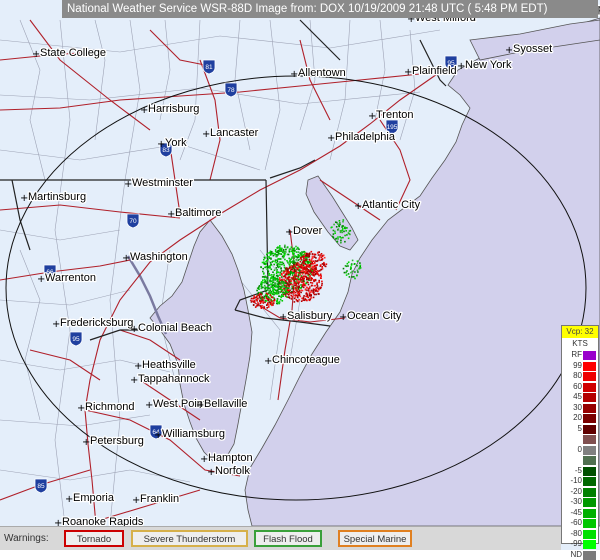 The width and height of the screenshot is (600, 560). What do you see at coordinates (375, 538) in the screenshot?
I see `warning-special-marine-button: Special Marine` at bounding box center [375, 538].